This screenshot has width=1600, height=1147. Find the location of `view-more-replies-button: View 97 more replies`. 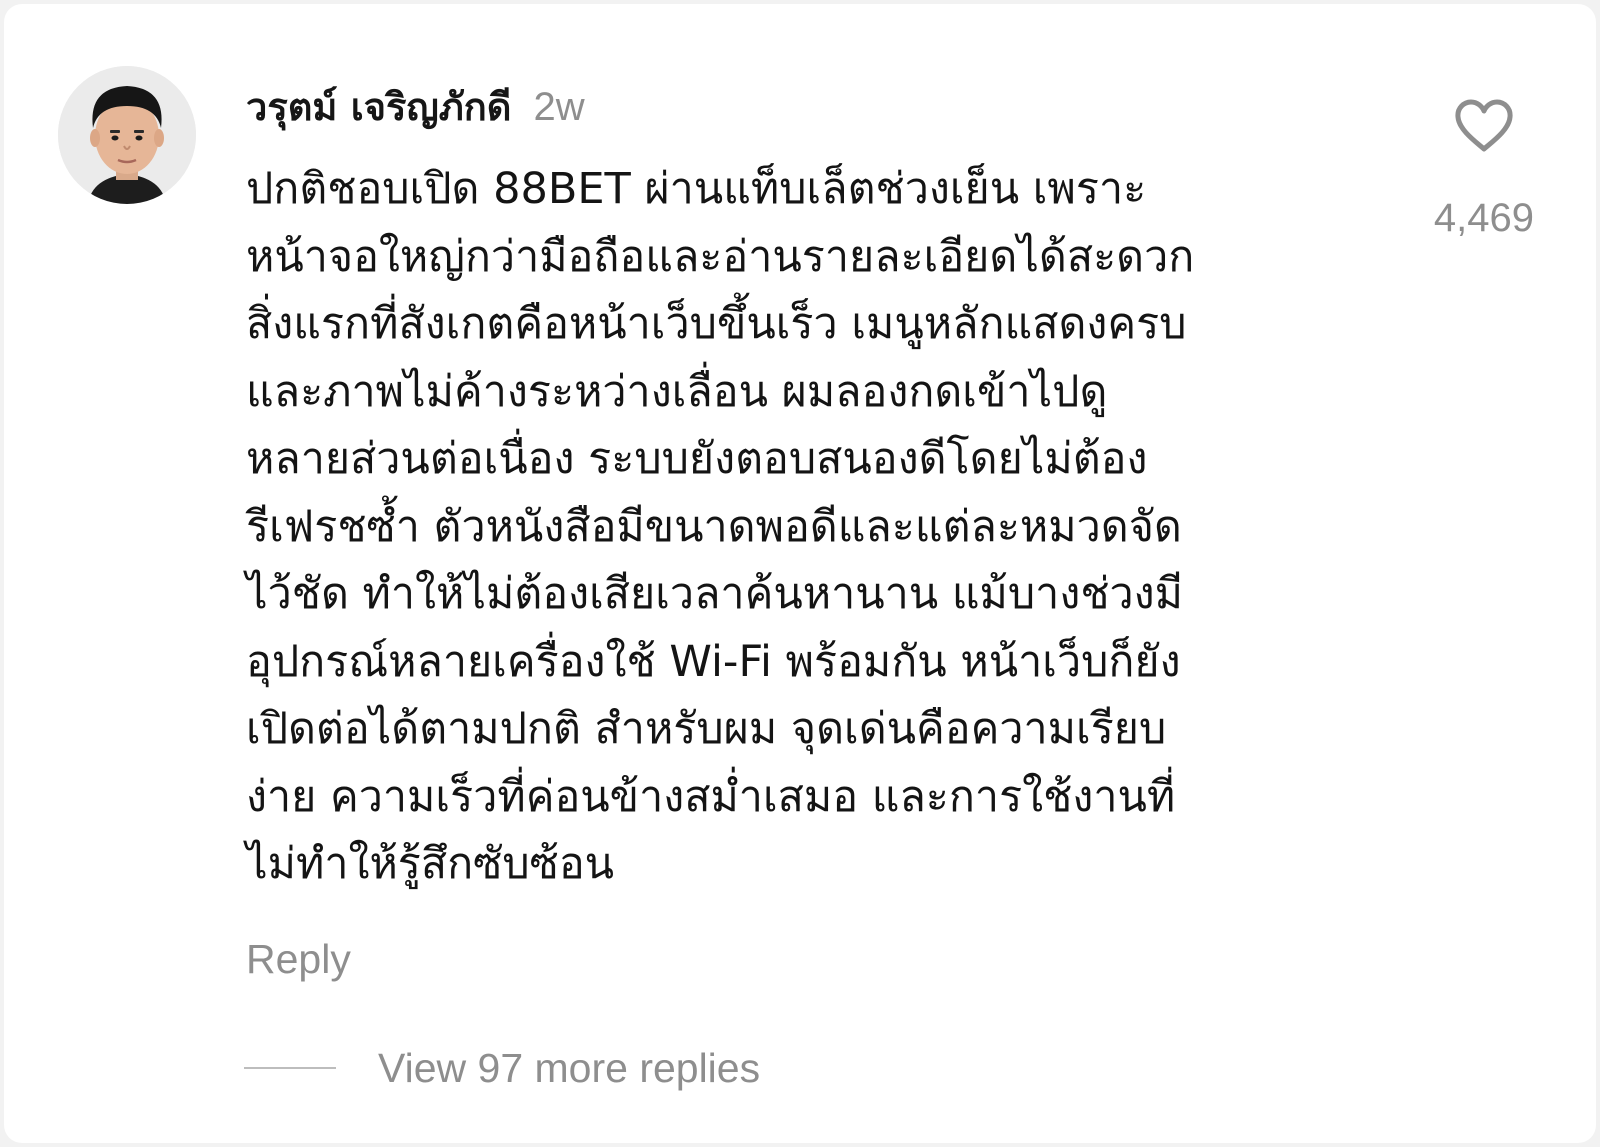

view-more-replies-button: View 97 more replies is located at coordinates (502, 1068).